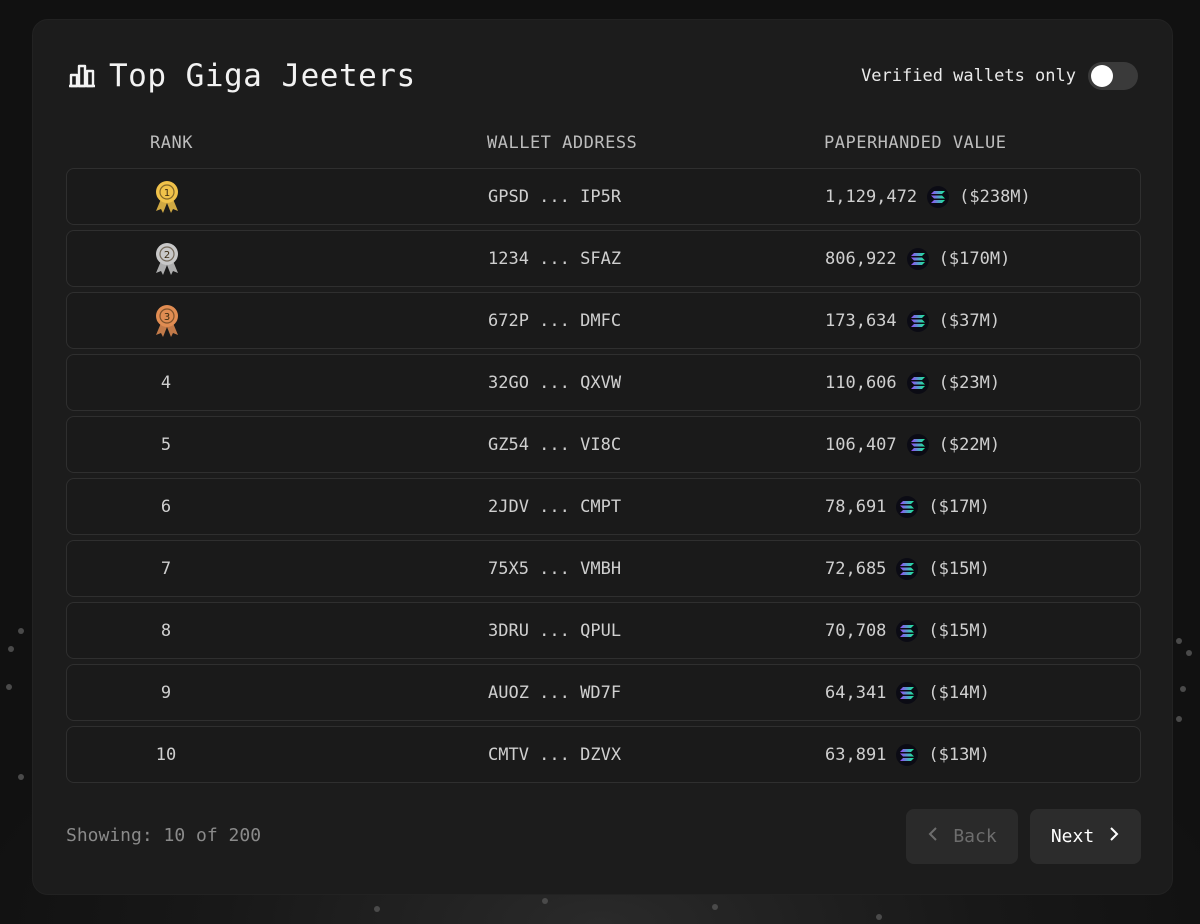 The width and height of the screenshot is (1200, 924). I want to click on title-group: Top Giga Jeeters, so click(241, 76).